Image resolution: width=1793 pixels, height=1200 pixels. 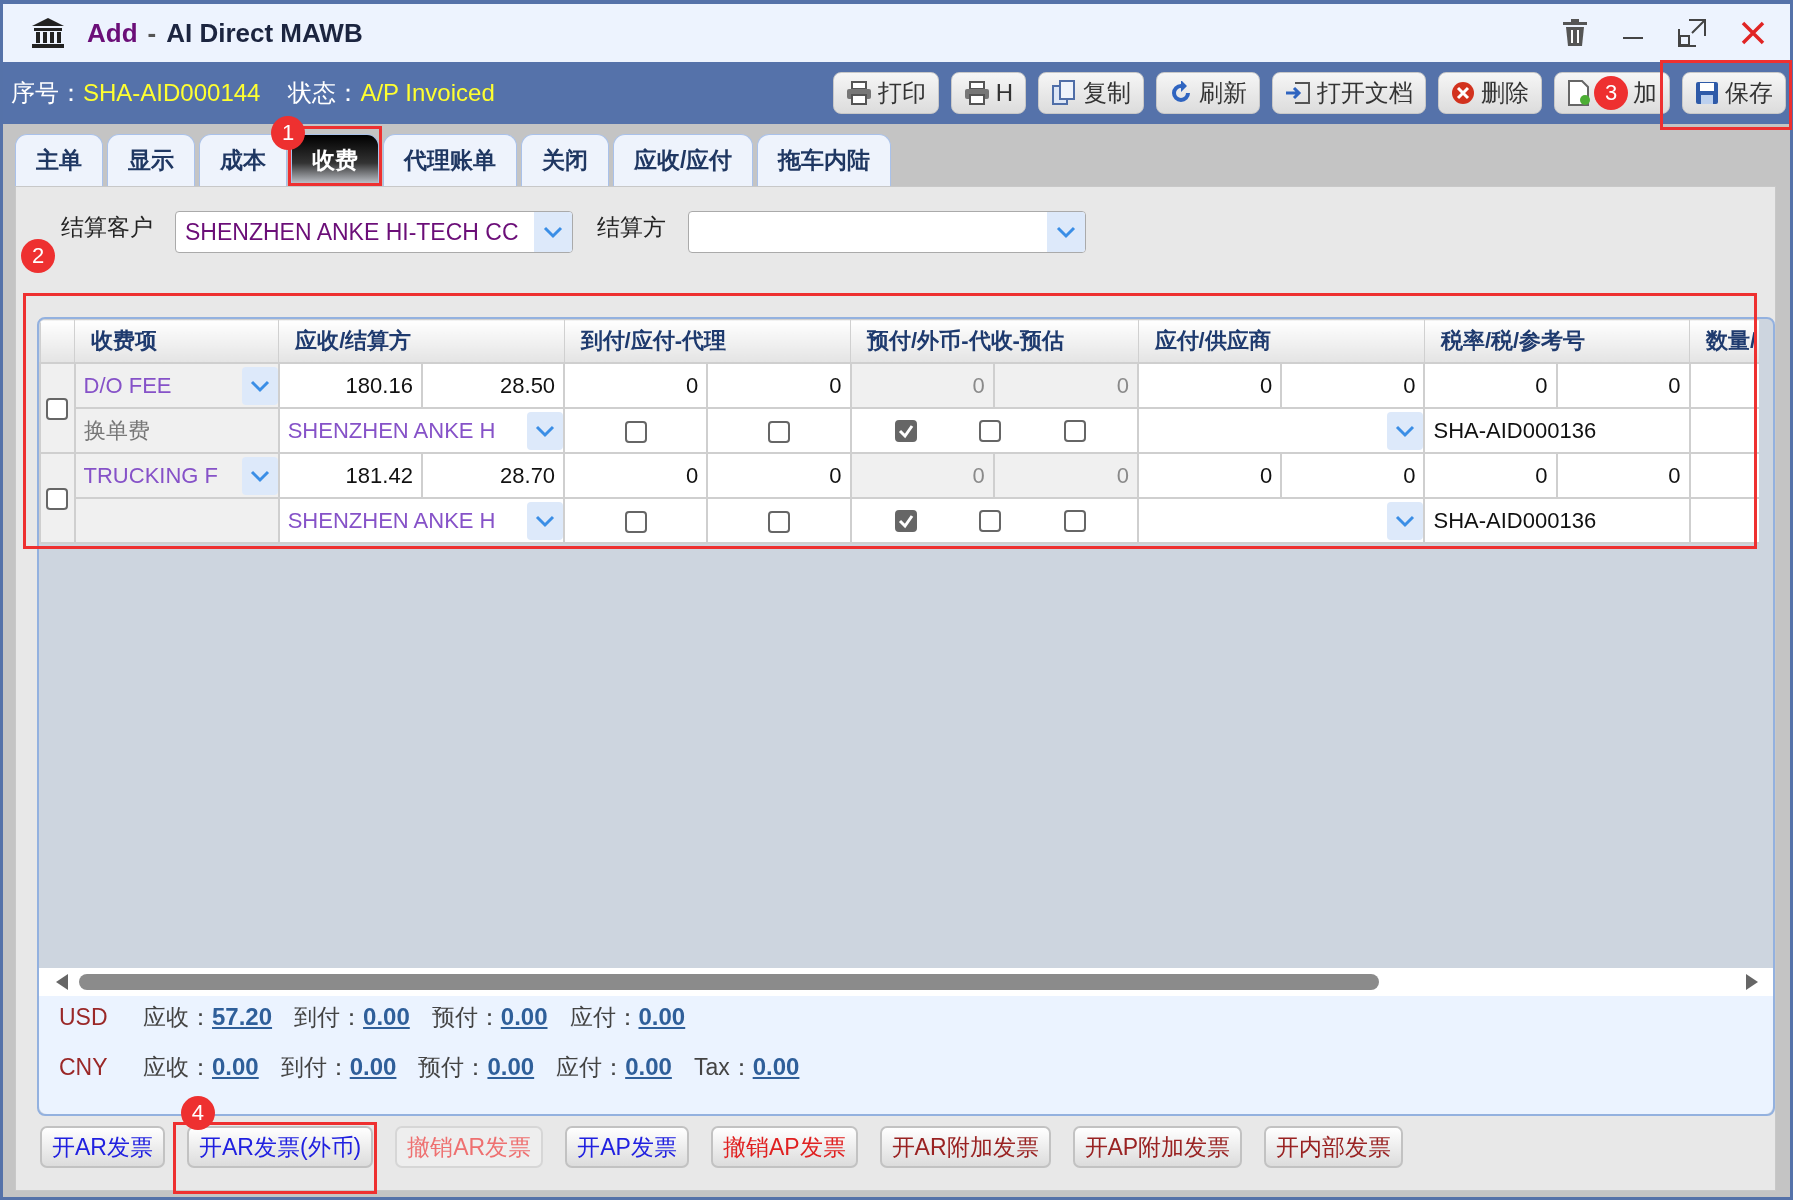 What do you see at coordinates (976, 93) in the screenshot?
I see `printer-icon` at bounding box center [976, 93].